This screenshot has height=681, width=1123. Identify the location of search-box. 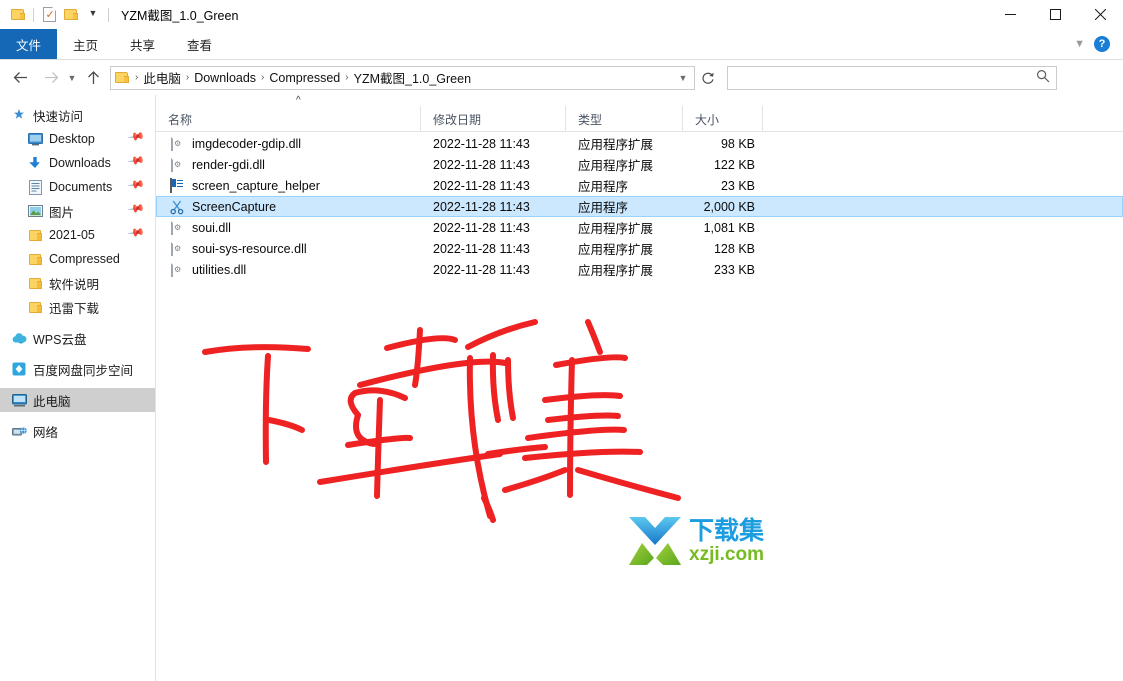
(892, 77).